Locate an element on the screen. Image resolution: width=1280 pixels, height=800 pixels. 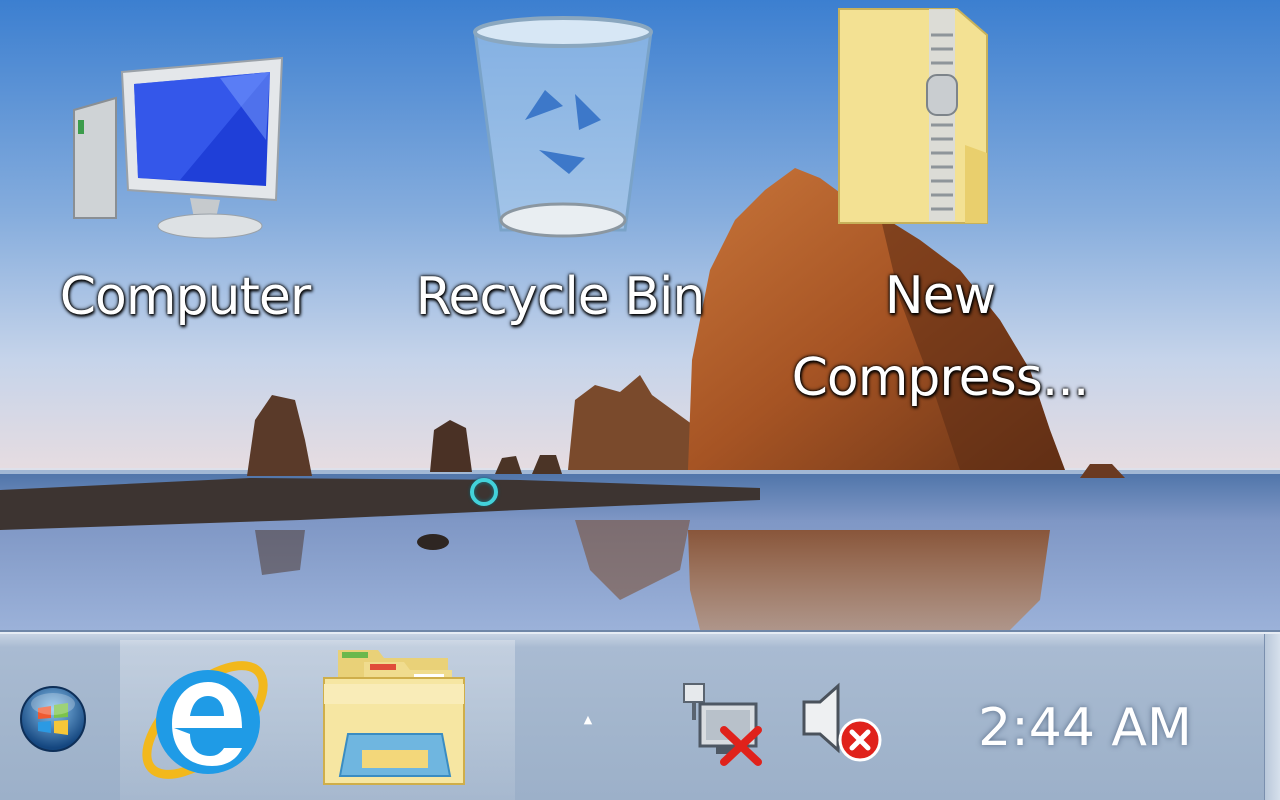
show-desktop-button is located at coordinates (1272, 717).